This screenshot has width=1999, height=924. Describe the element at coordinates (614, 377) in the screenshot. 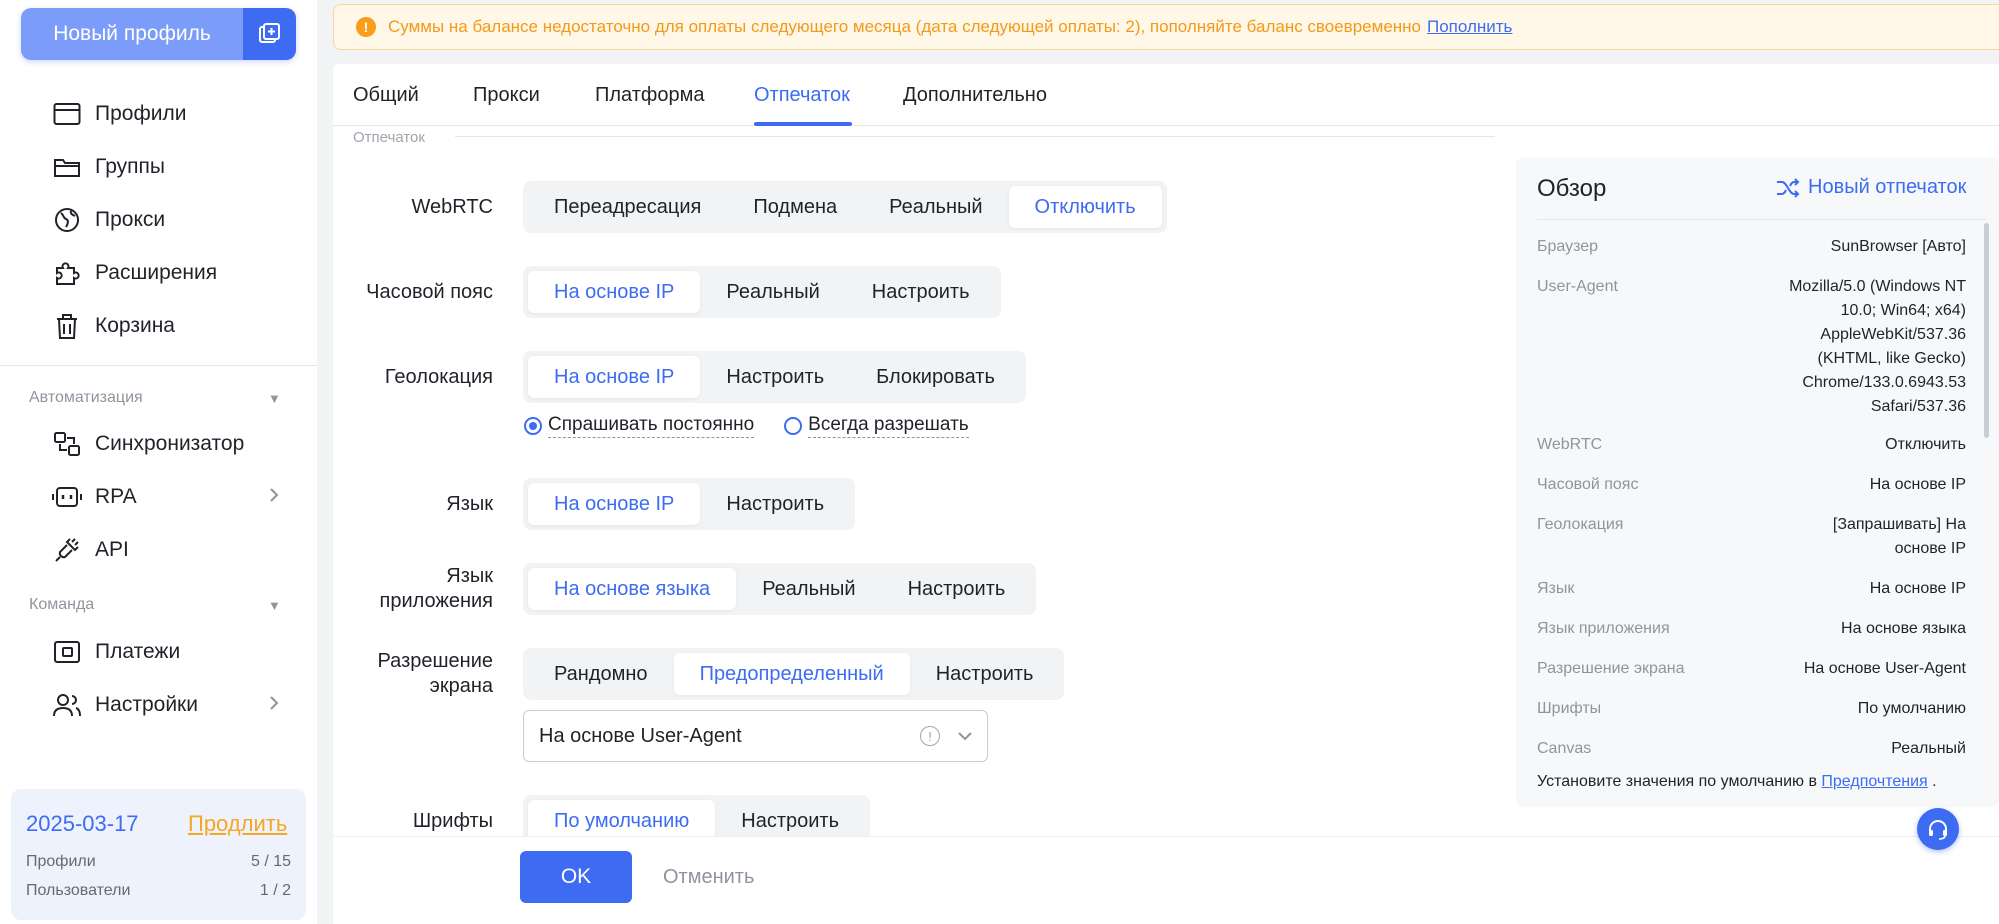

I see `geolocation-option-ip: На основе IP` at that location.